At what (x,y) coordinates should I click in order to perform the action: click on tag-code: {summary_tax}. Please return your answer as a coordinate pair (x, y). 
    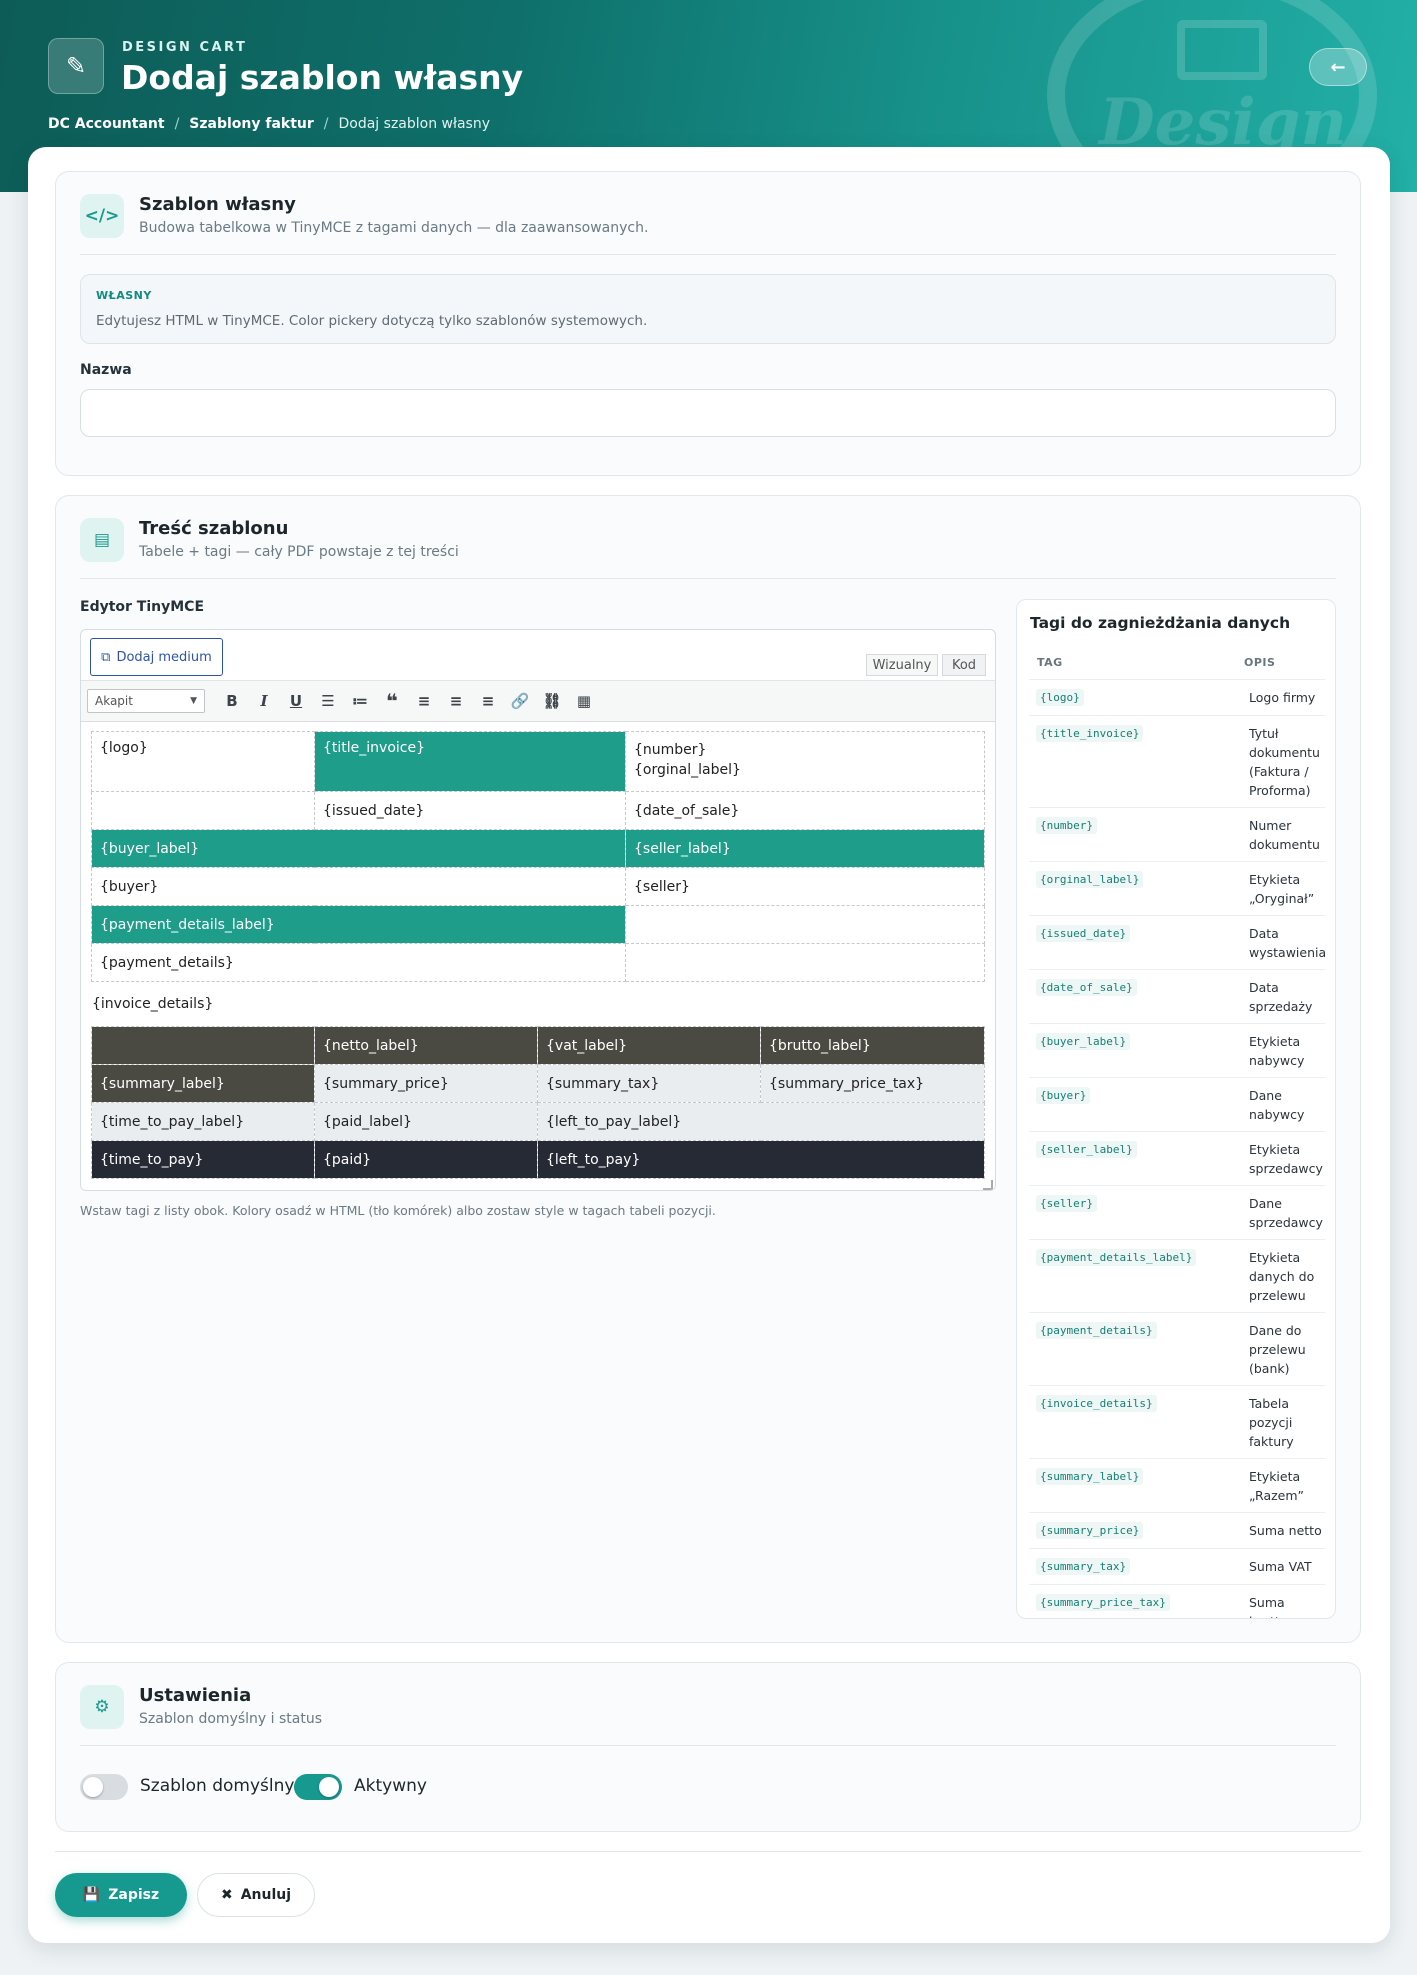
    Looking at the image, I should click on (1083, 1566).